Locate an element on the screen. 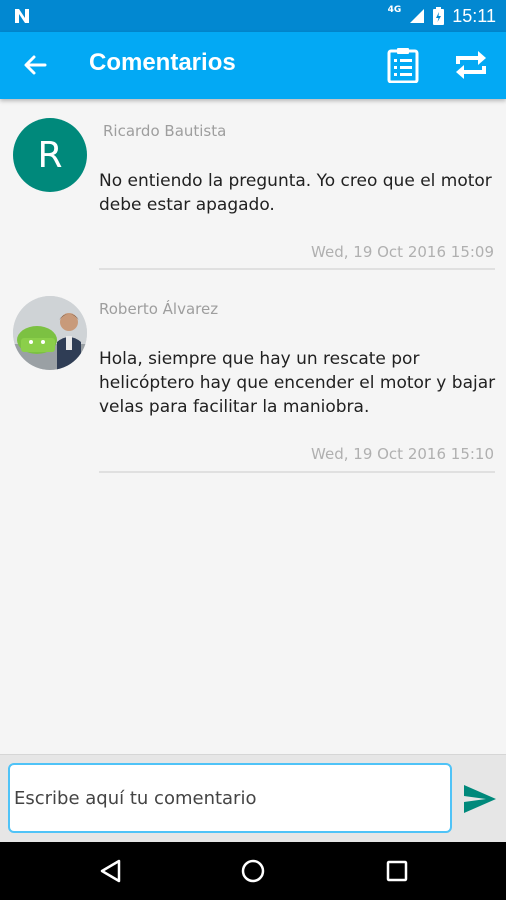 The height and width of the screenshot is (900, 506). comment-input-bar is located at coordinates (253, 798).